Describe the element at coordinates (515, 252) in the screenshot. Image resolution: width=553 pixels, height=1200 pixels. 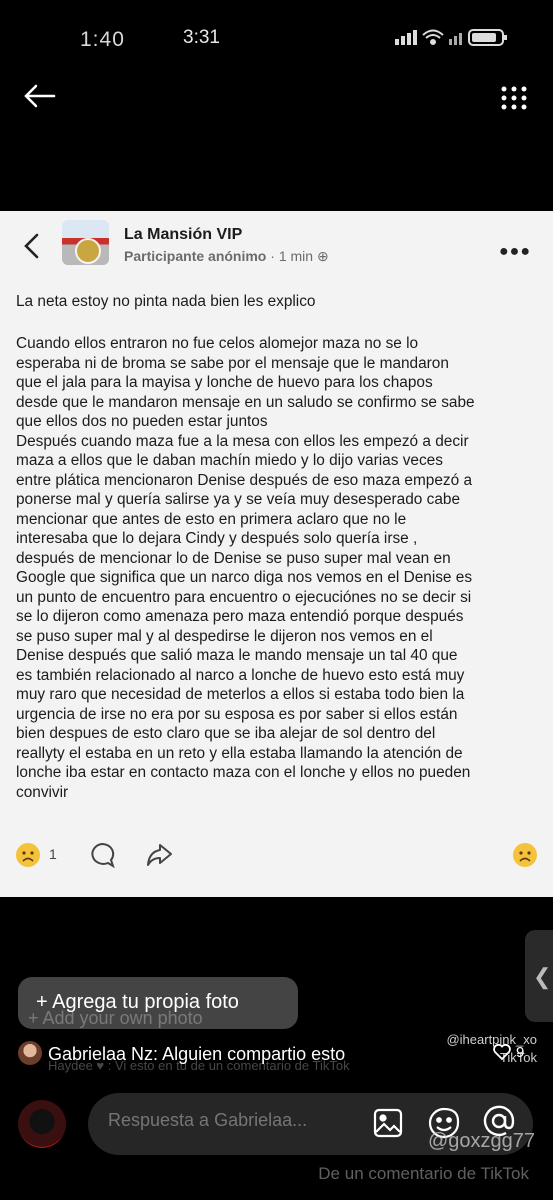
I see `post-more-icon: ●●●` at that location.